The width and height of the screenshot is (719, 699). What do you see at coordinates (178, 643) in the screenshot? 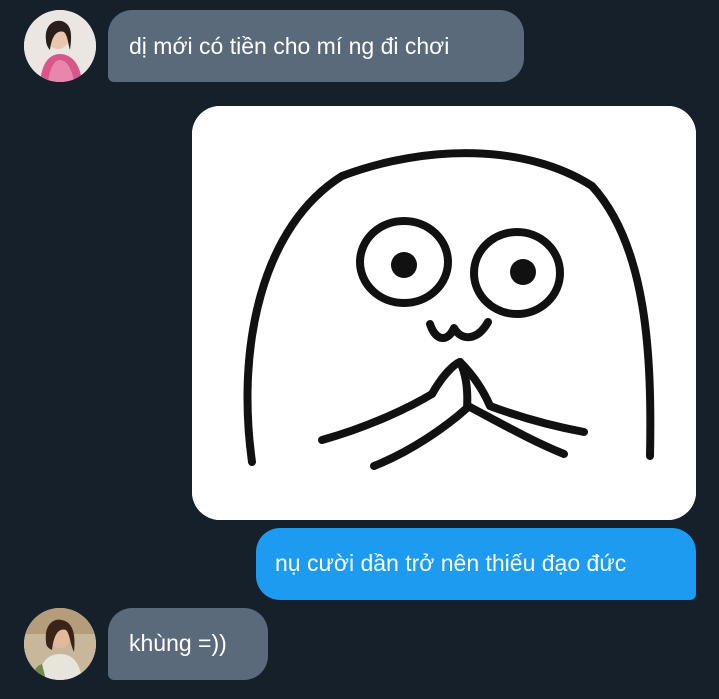
I see `message-text: khùng =))` at bounding box center [178, 643].